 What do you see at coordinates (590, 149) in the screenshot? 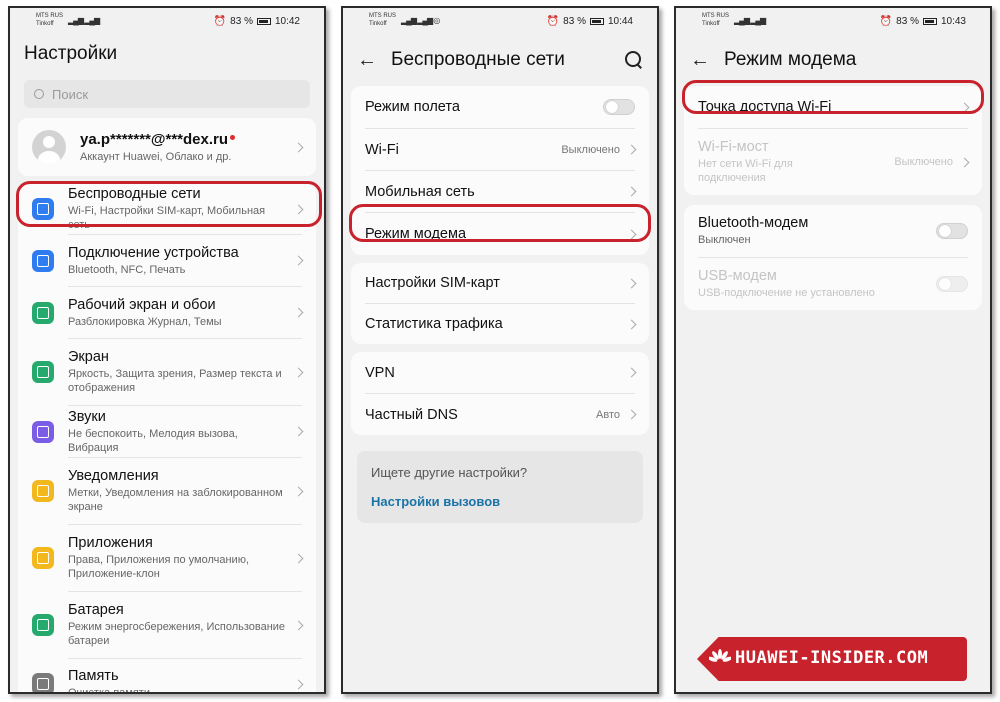
I see `wifi-status: Выключено` at bounding box center [590, 149].